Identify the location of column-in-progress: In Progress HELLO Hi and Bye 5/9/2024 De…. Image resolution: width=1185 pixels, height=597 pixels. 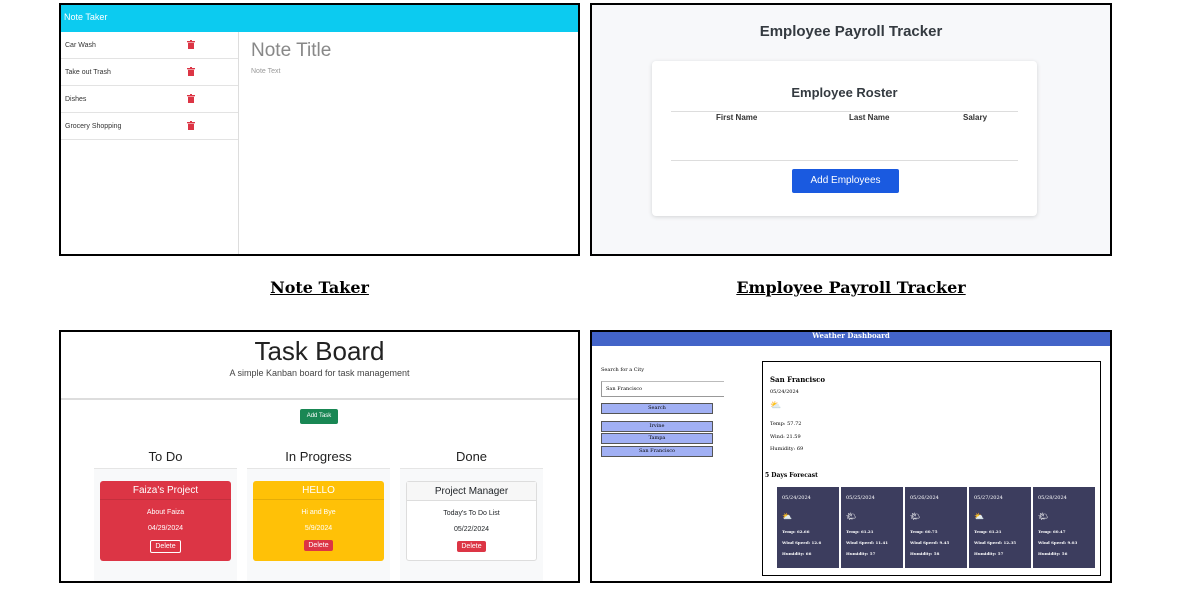
(318, 512).